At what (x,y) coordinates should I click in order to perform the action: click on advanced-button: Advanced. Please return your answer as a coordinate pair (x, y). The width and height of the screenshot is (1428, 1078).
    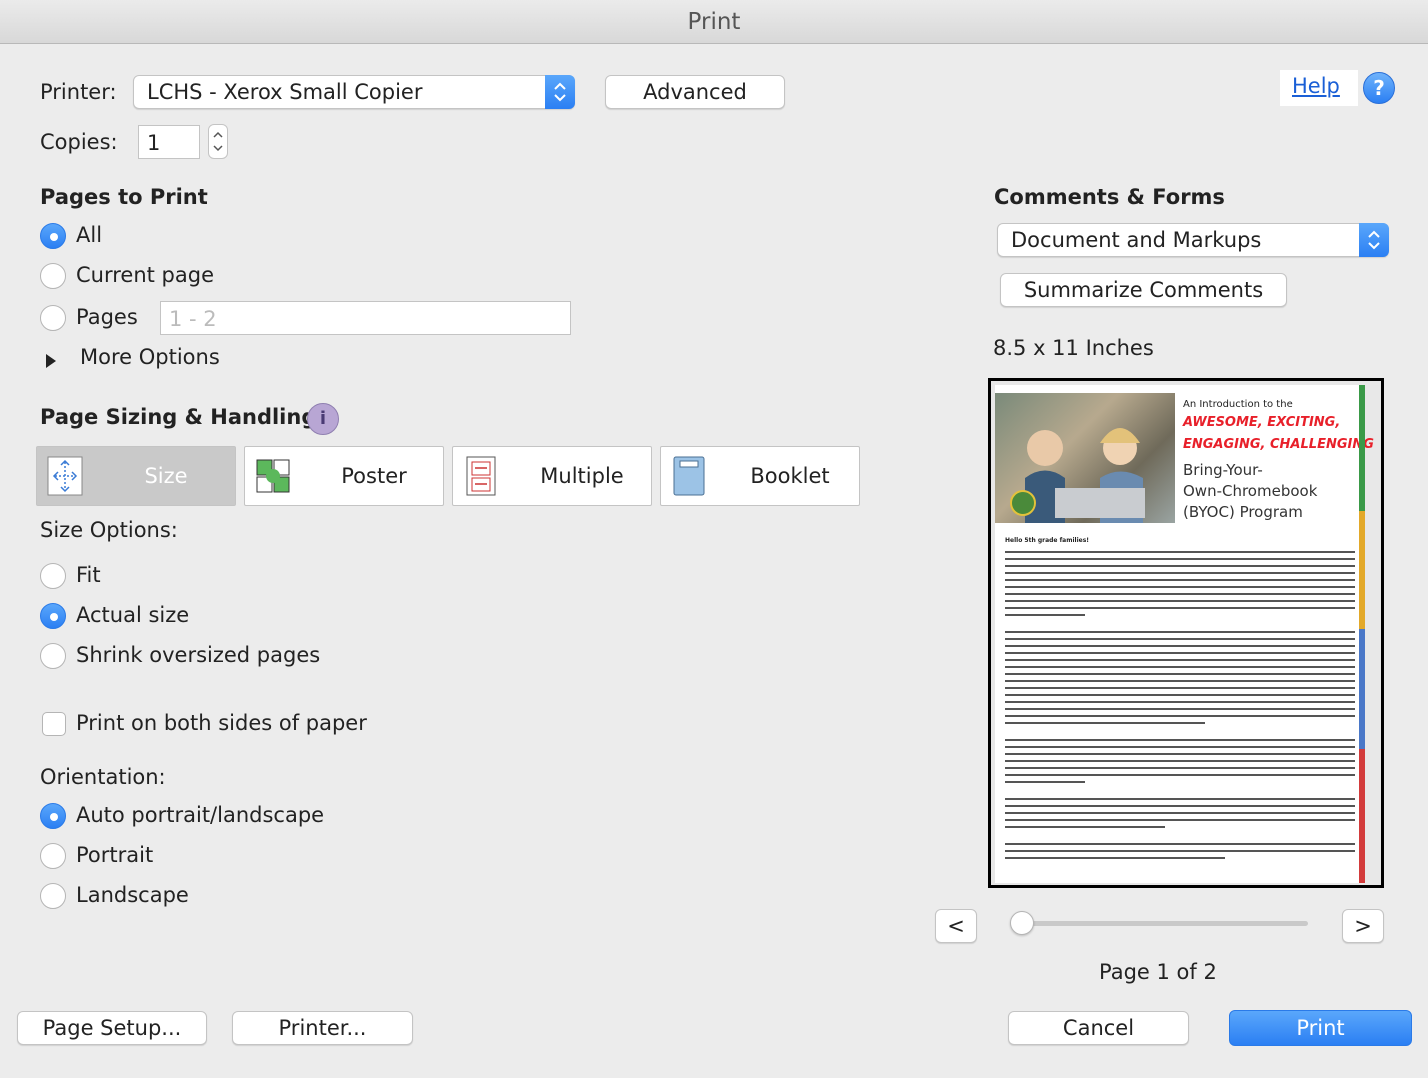
    Looking at the image, I should click on (695, 92).